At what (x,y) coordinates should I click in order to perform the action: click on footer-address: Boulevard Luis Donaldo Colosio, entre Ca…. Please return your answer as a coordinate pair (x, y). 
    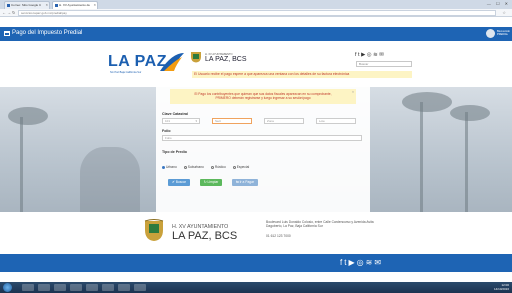
    Looking at the image, I should click on (320, 224).